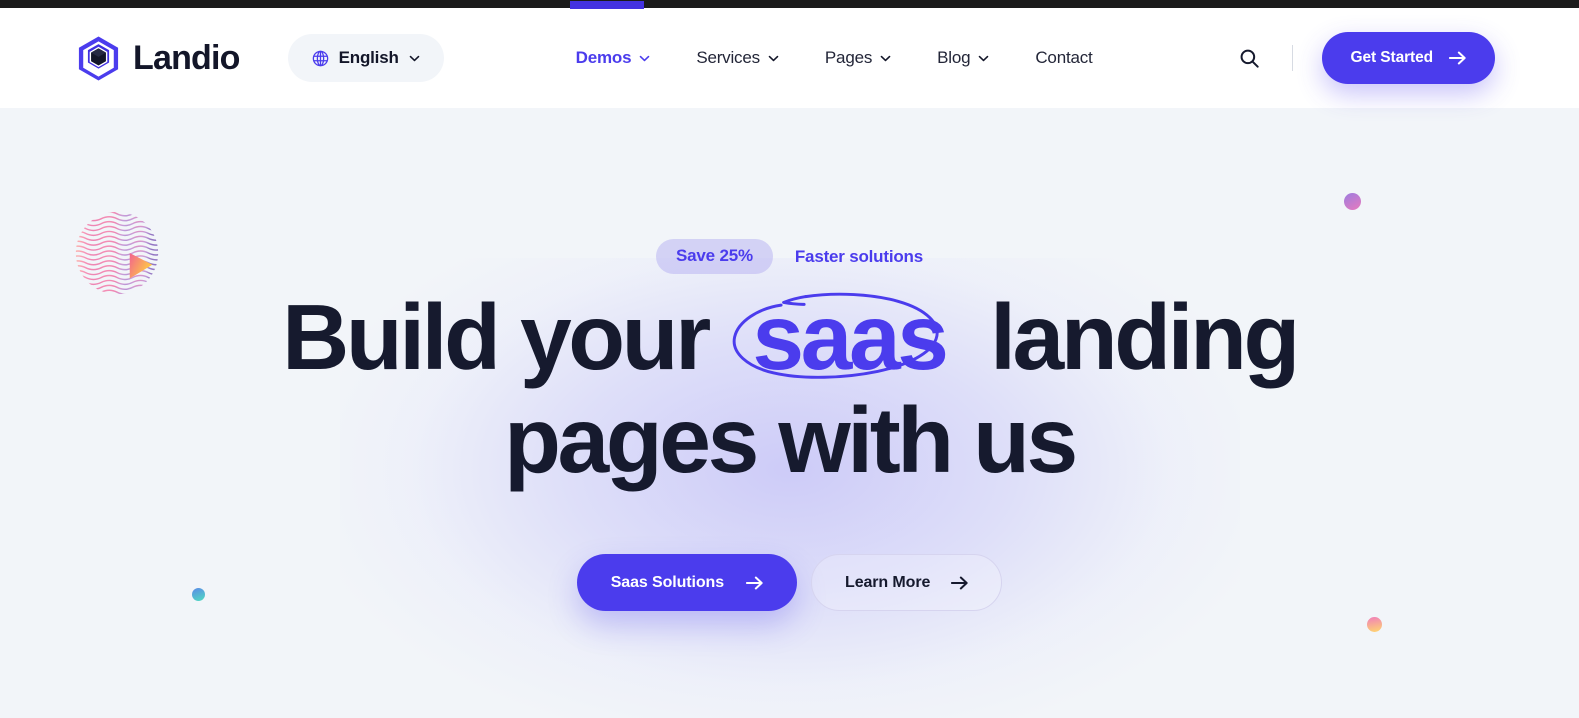 Image resolution: width=1579 pixels, height=718 pixels. I want to click on nav-item-blog: Blog, so click(963, 58).